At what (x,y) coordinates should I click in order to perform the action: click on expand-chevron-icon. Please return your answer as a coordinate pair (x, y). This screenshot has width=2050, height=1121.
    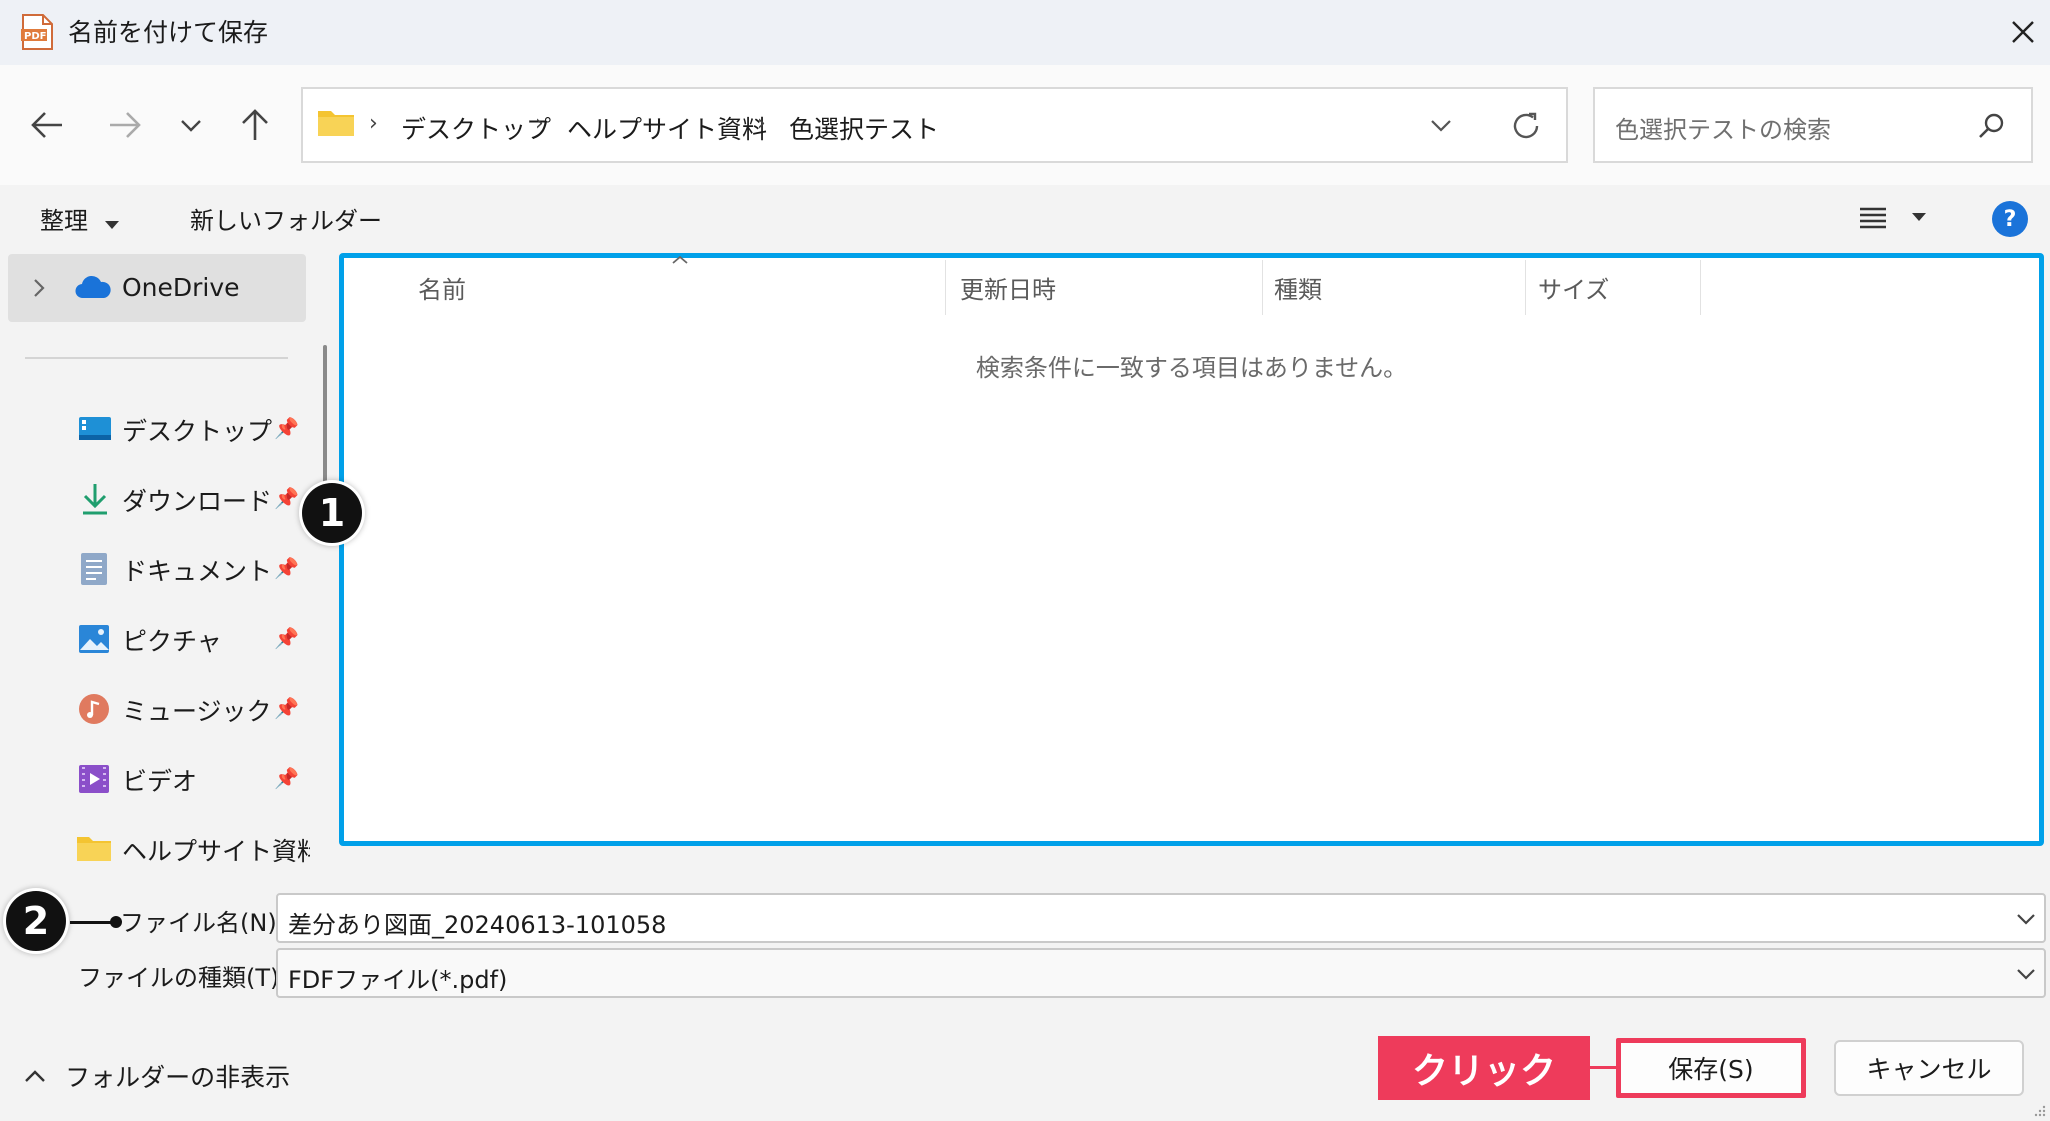
    Looking at the image, I should click on (39, 288).